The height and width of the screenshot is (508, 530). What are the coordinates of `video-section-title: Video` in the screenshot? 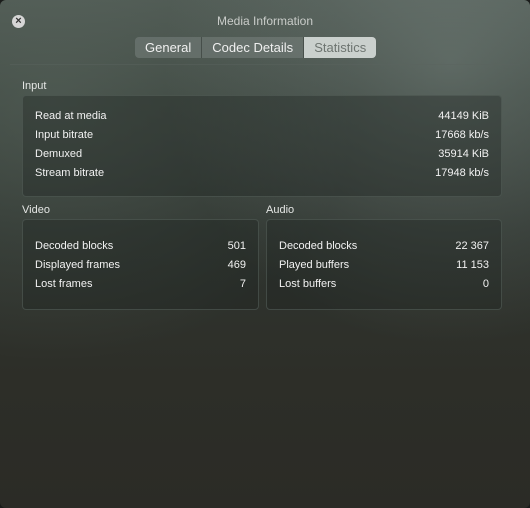 It's located at (36, 210).